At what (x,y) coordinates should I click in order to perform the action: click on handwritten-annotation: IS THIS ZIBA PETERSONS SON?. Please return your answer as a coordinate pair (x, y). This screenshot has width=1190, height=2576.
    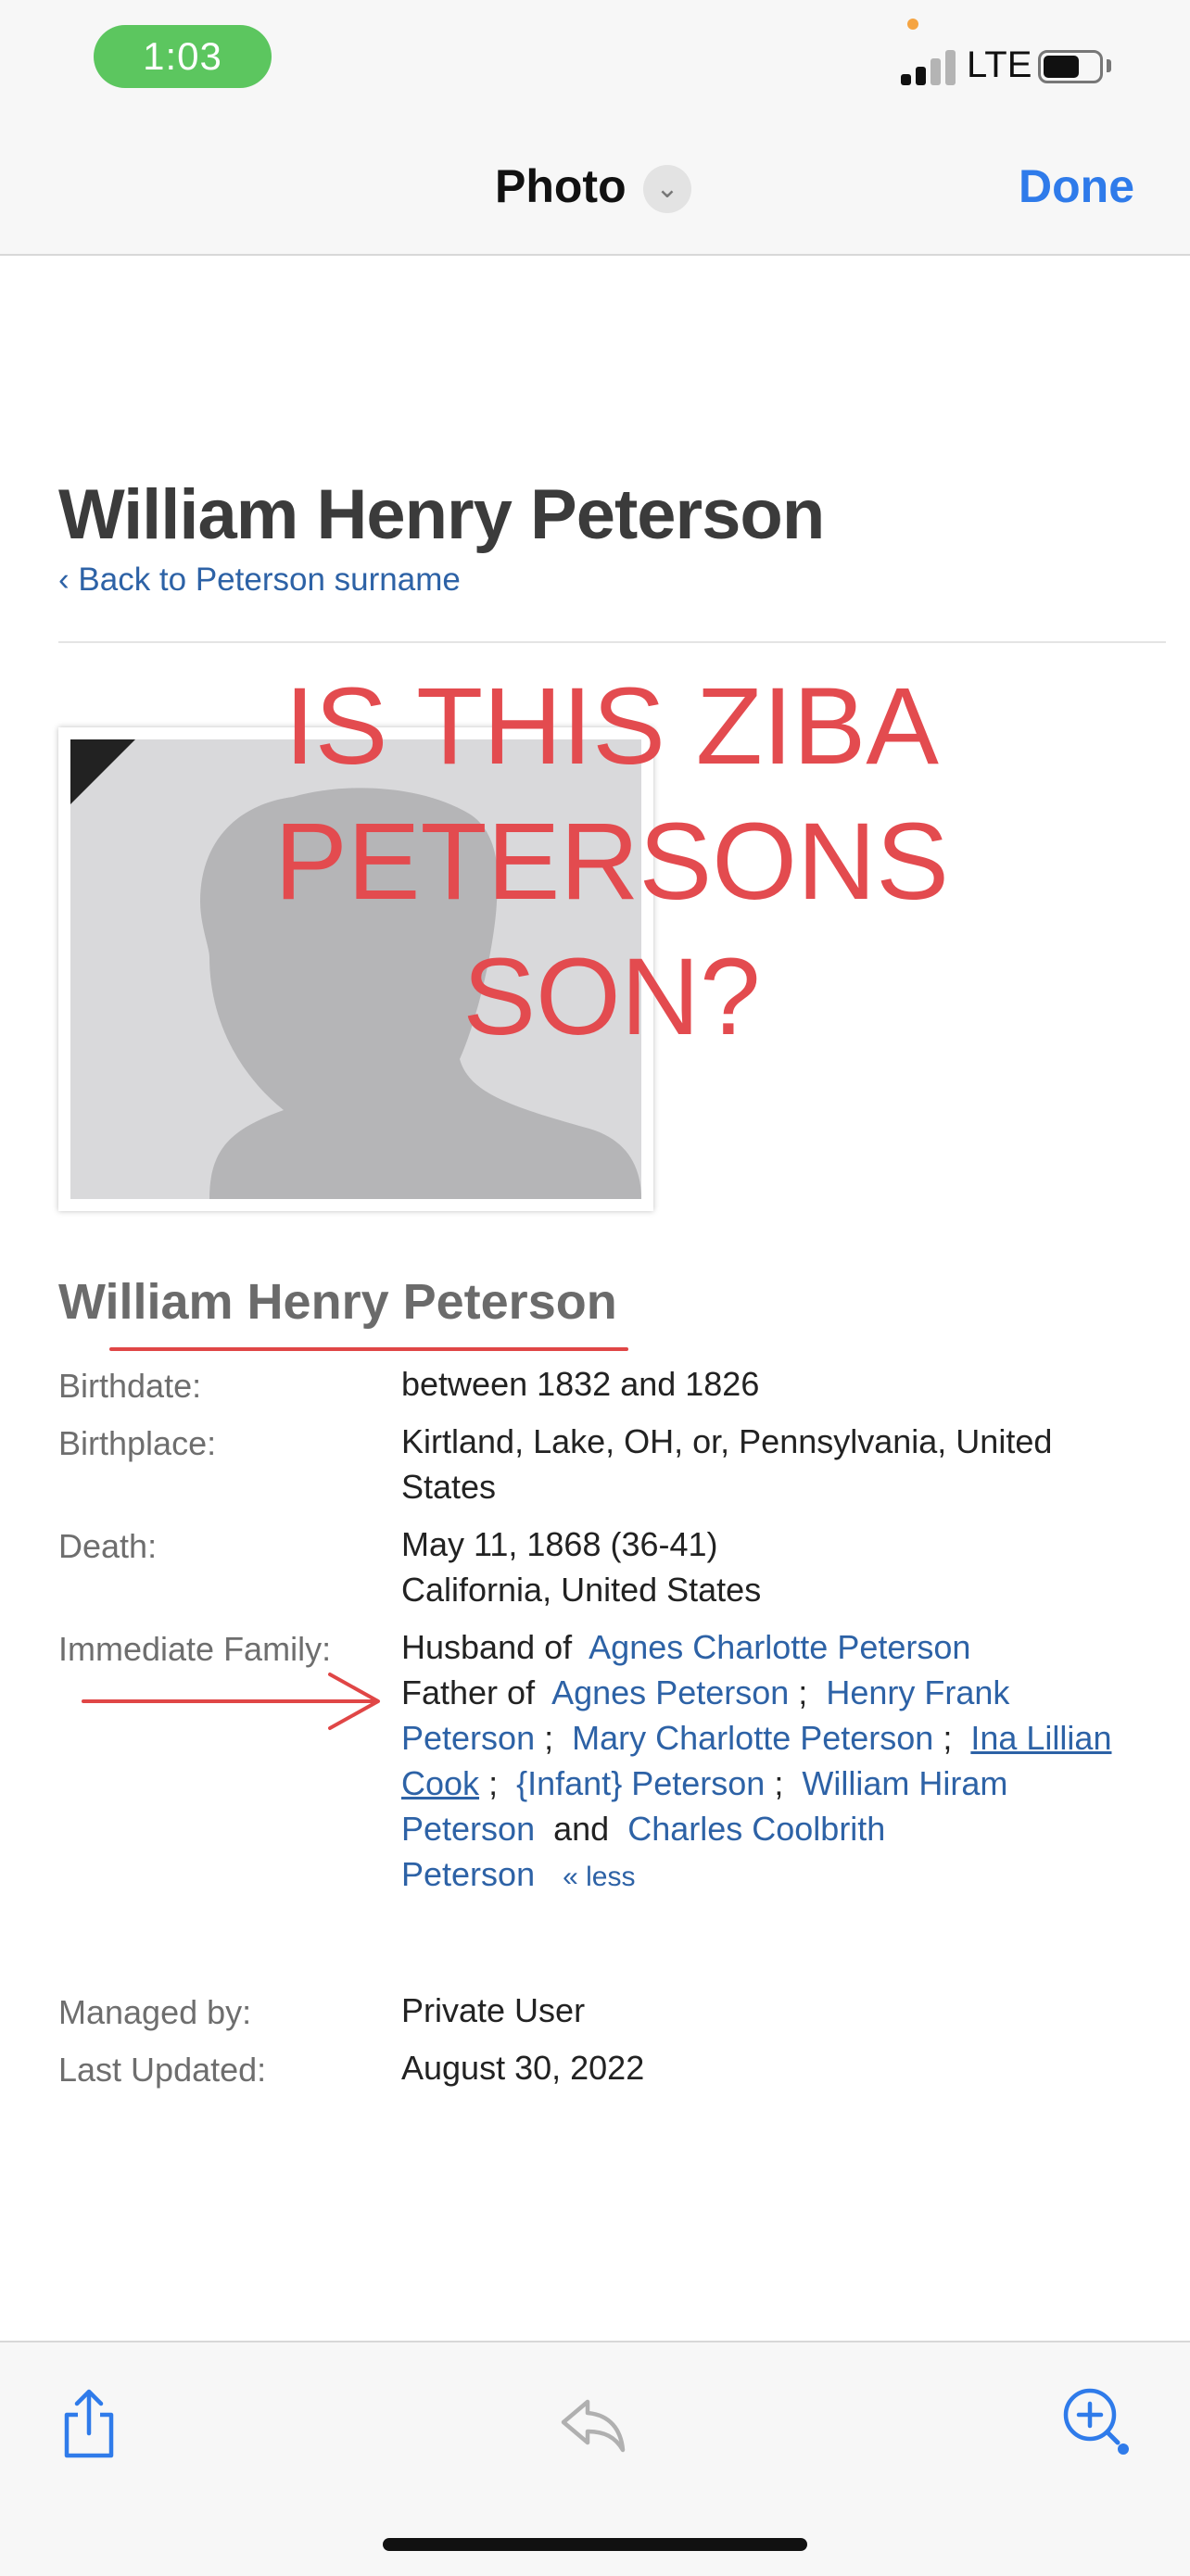
    Looking at the image, I should click on (611, 861).